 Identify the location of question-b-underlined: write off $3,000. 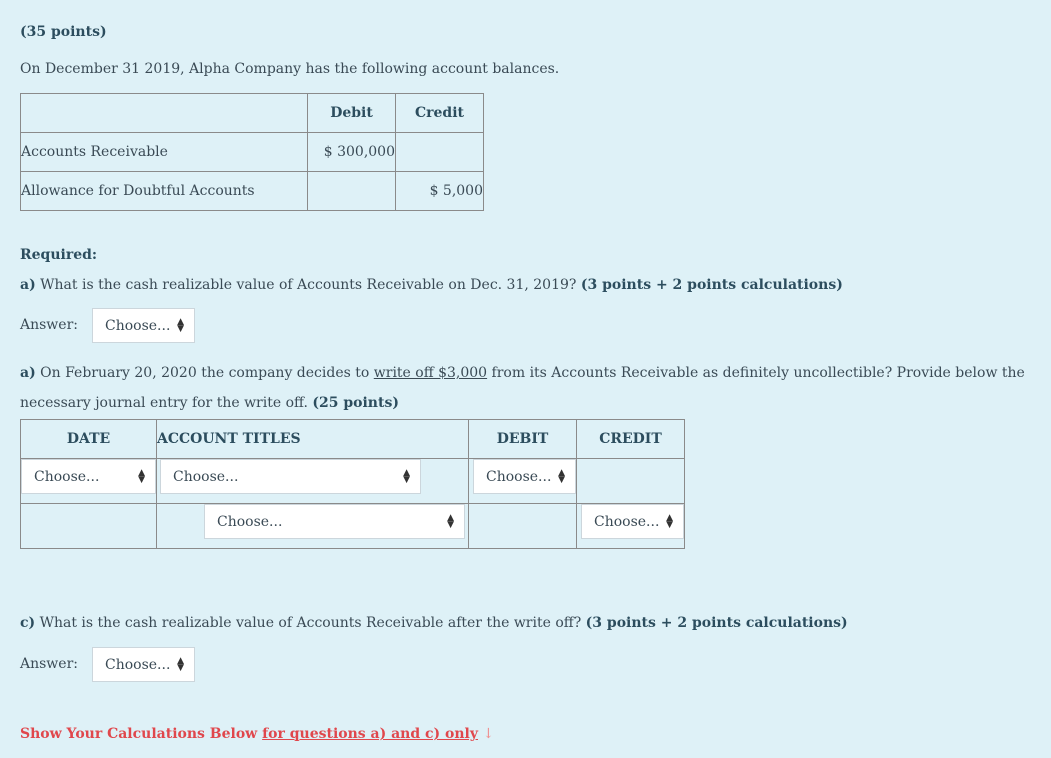
(430, 373).